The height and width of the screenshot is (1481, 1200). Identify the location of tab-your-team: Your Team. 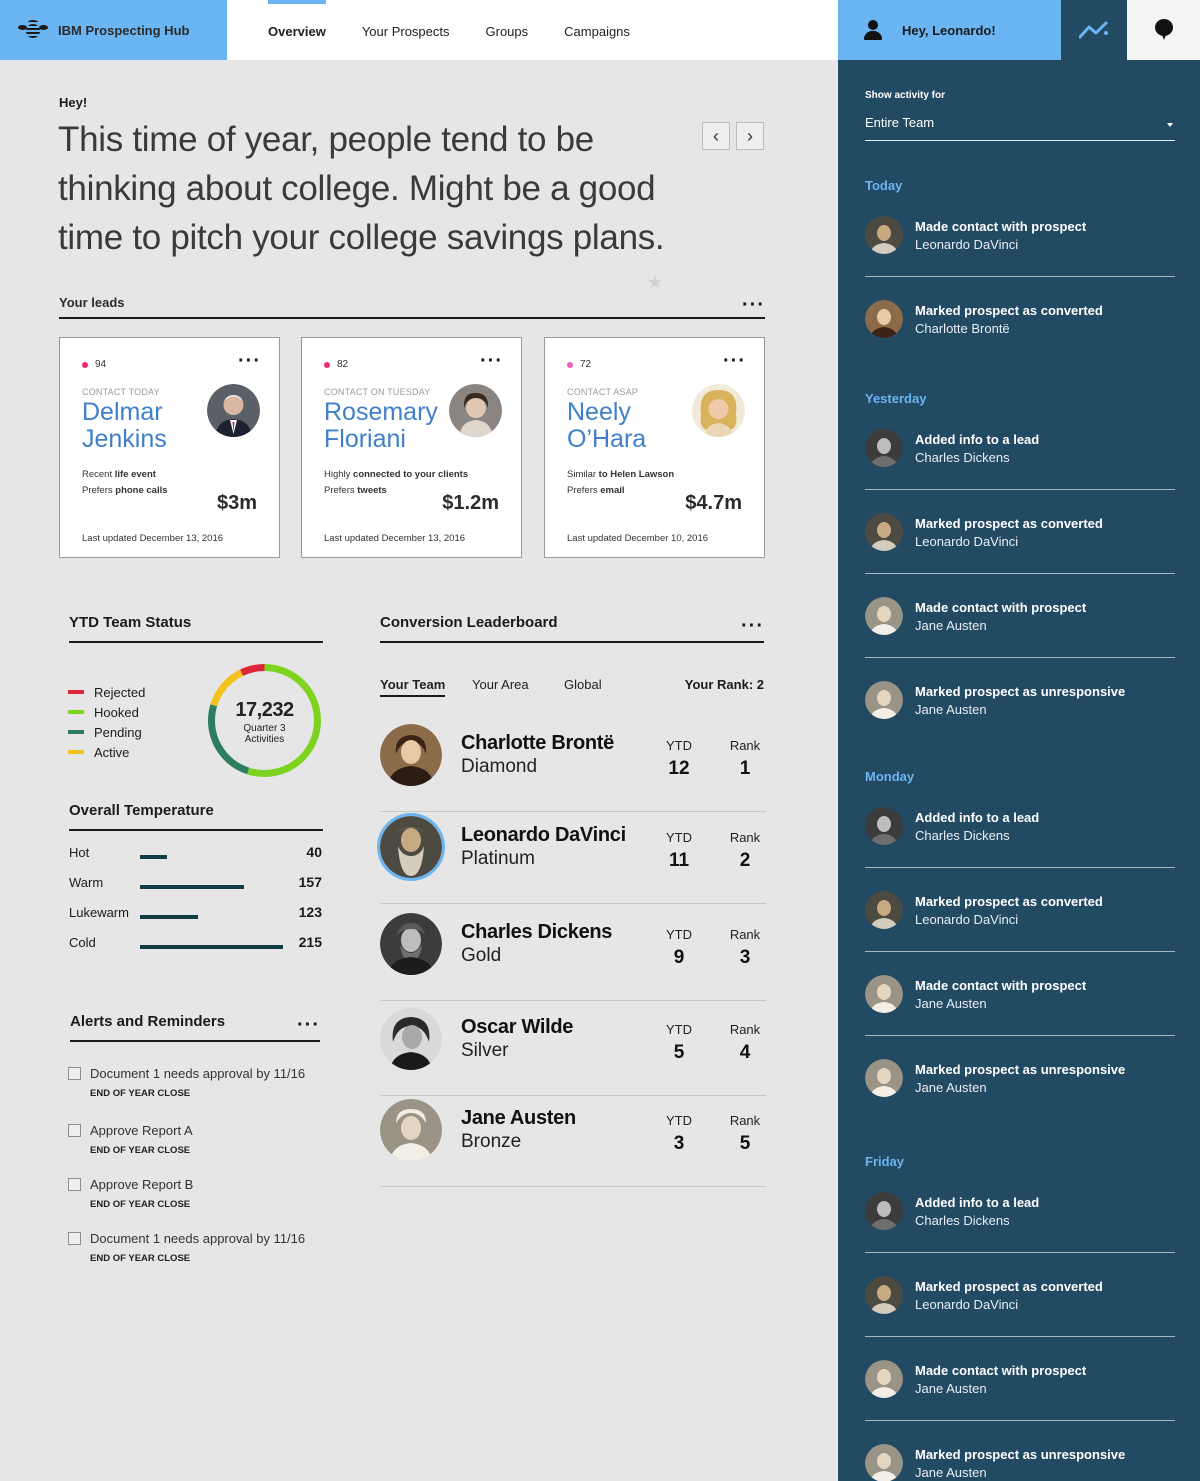
(413, 687).